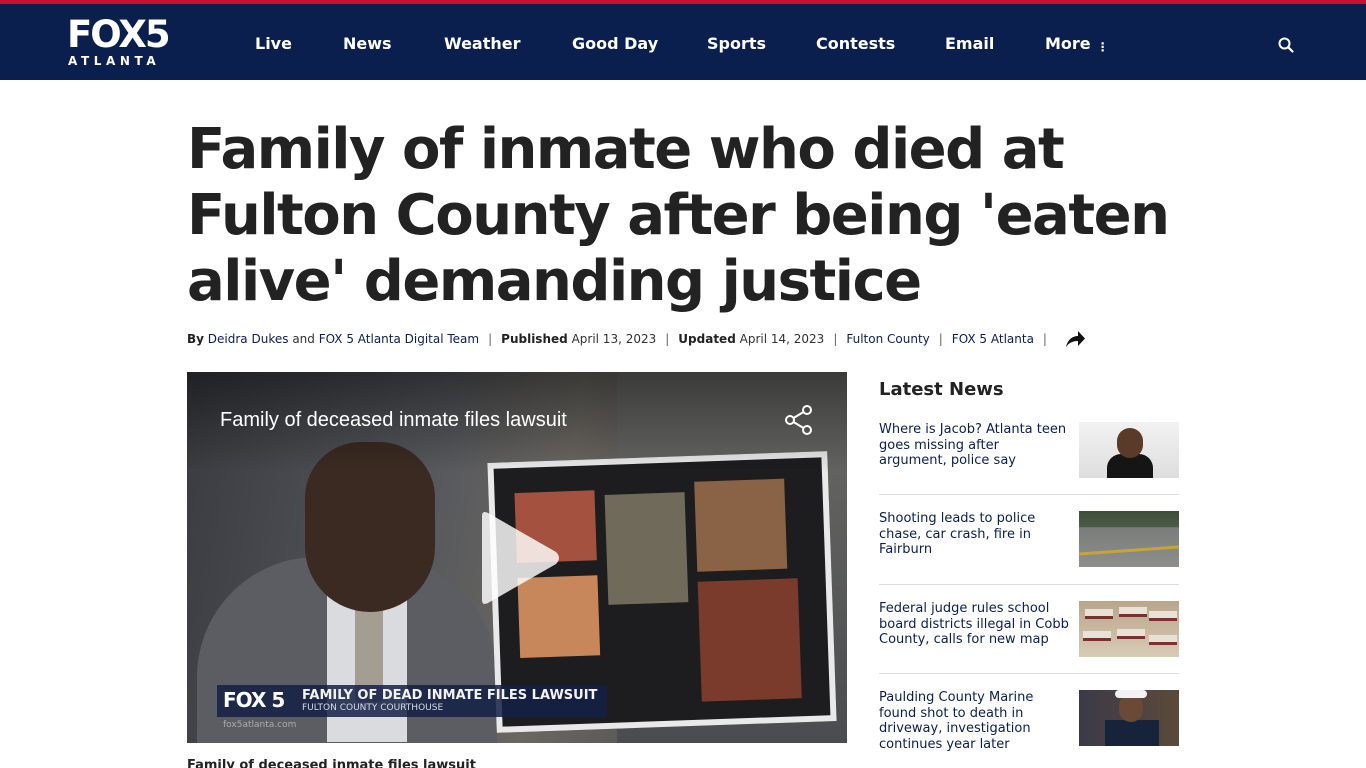 This screenshot has height=768, width=1366. I want to click on nav-email: Email, so click(969, 44).